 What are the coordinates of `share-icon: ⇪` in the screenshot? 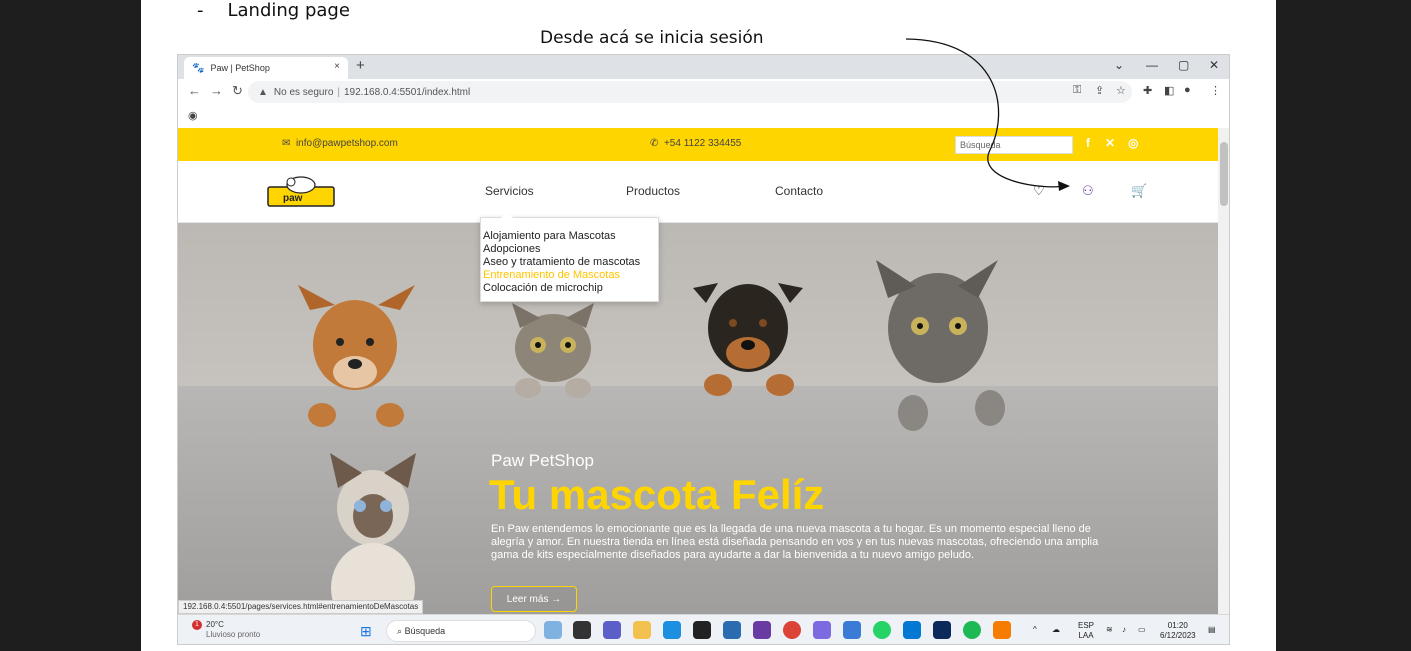 It's located at (1099, 90).